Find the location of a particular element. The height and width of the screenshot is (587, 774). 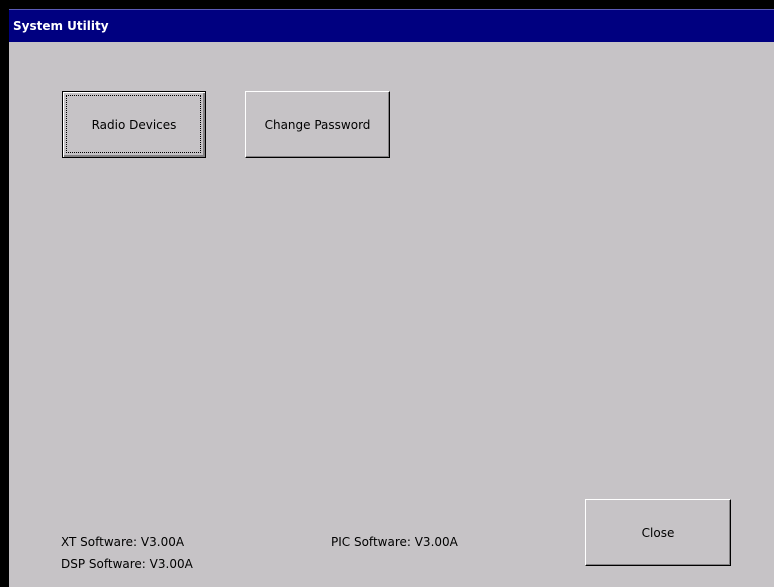

pic-software-version: PIC Software: V3.00A is located at coordinates (394, 542).